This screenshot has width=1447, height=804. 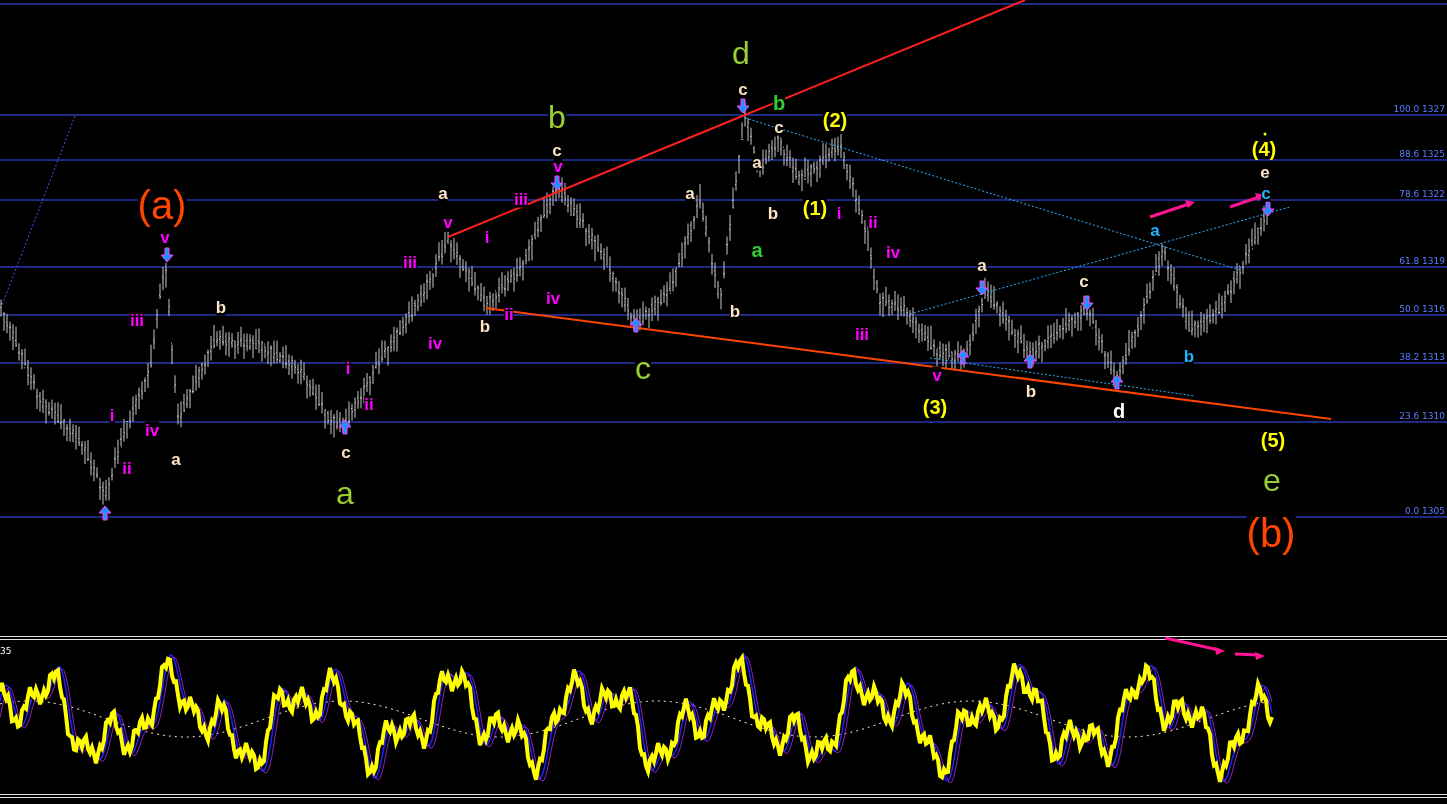 I want to click on fib-level-label: 50.0 1316, so click(x=1422, y=309).